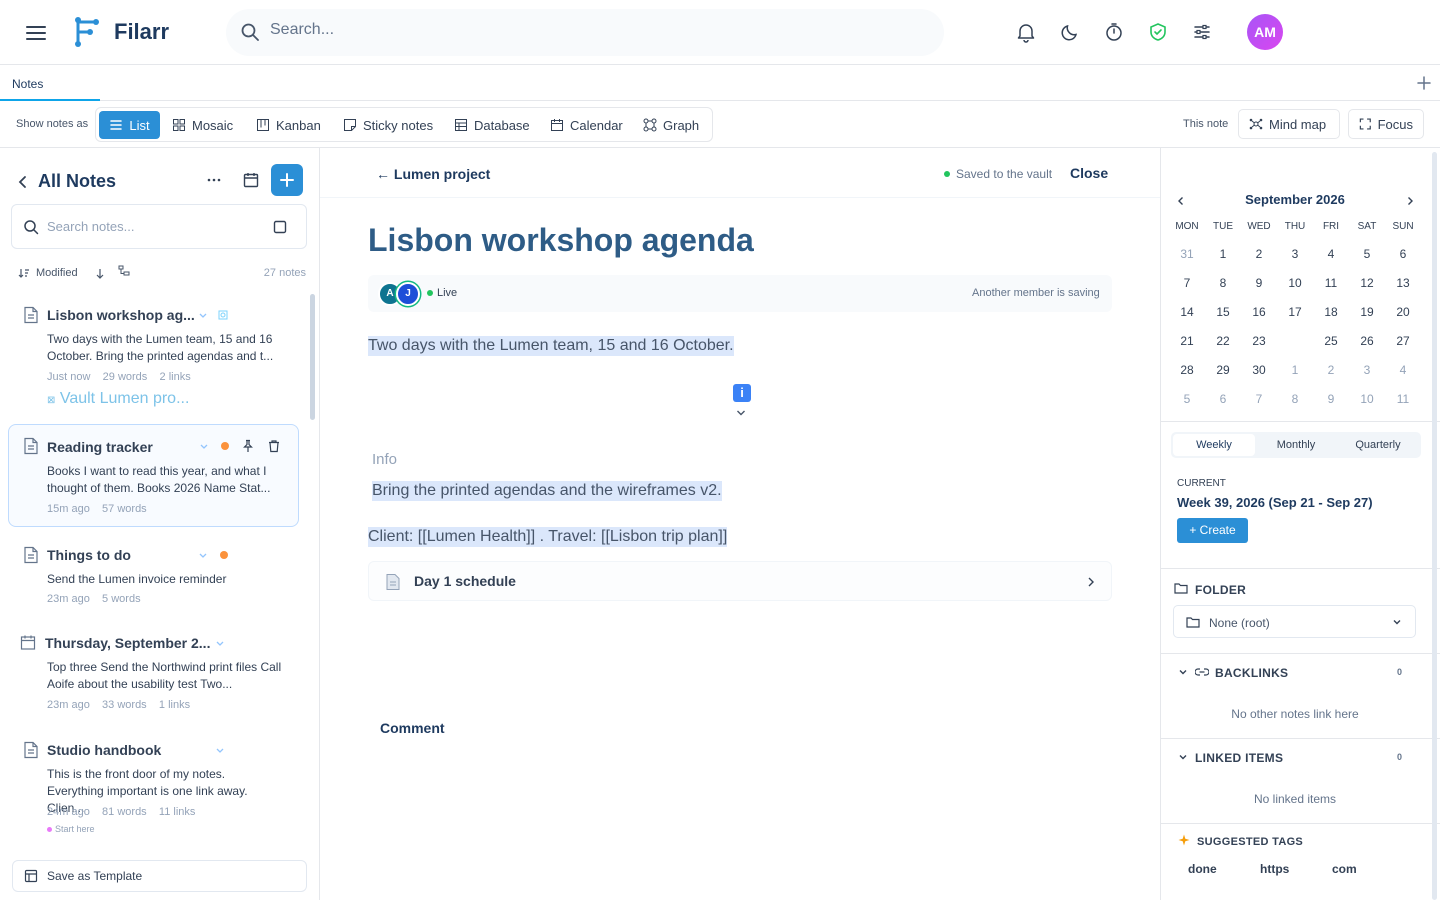 This screenshot has height=900, width=1440. Describe the element at coordinates (1386, 124) in the screenshot. I see `focus-button: Focus` at that location.